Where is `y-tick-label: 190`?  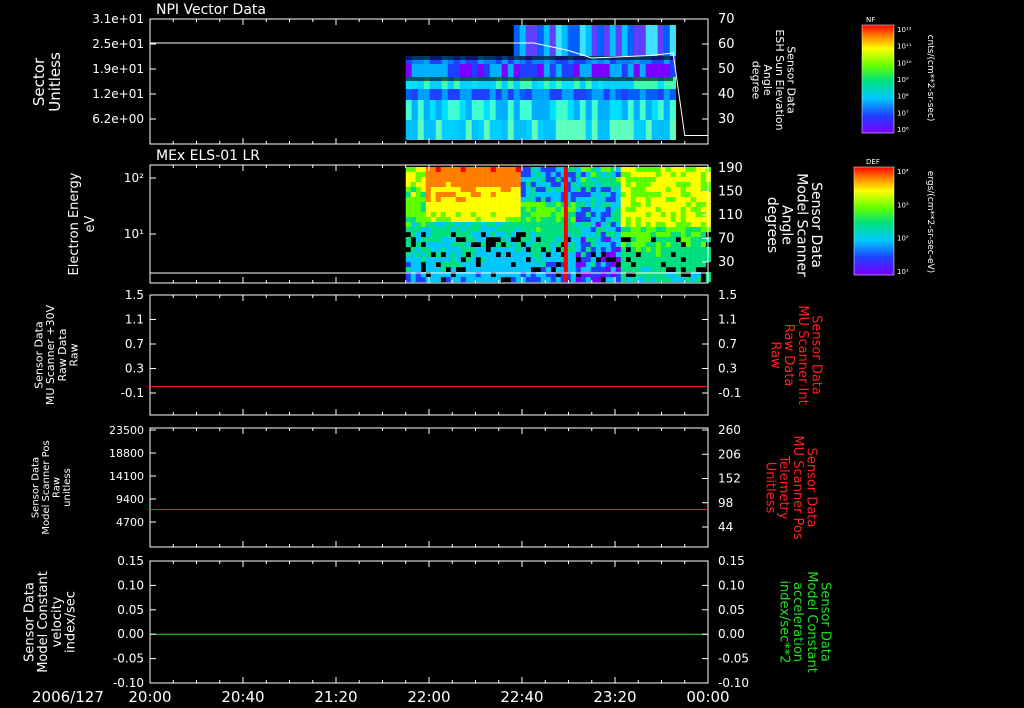
y-tick-label: 190 is located at coordinates (730, 168).